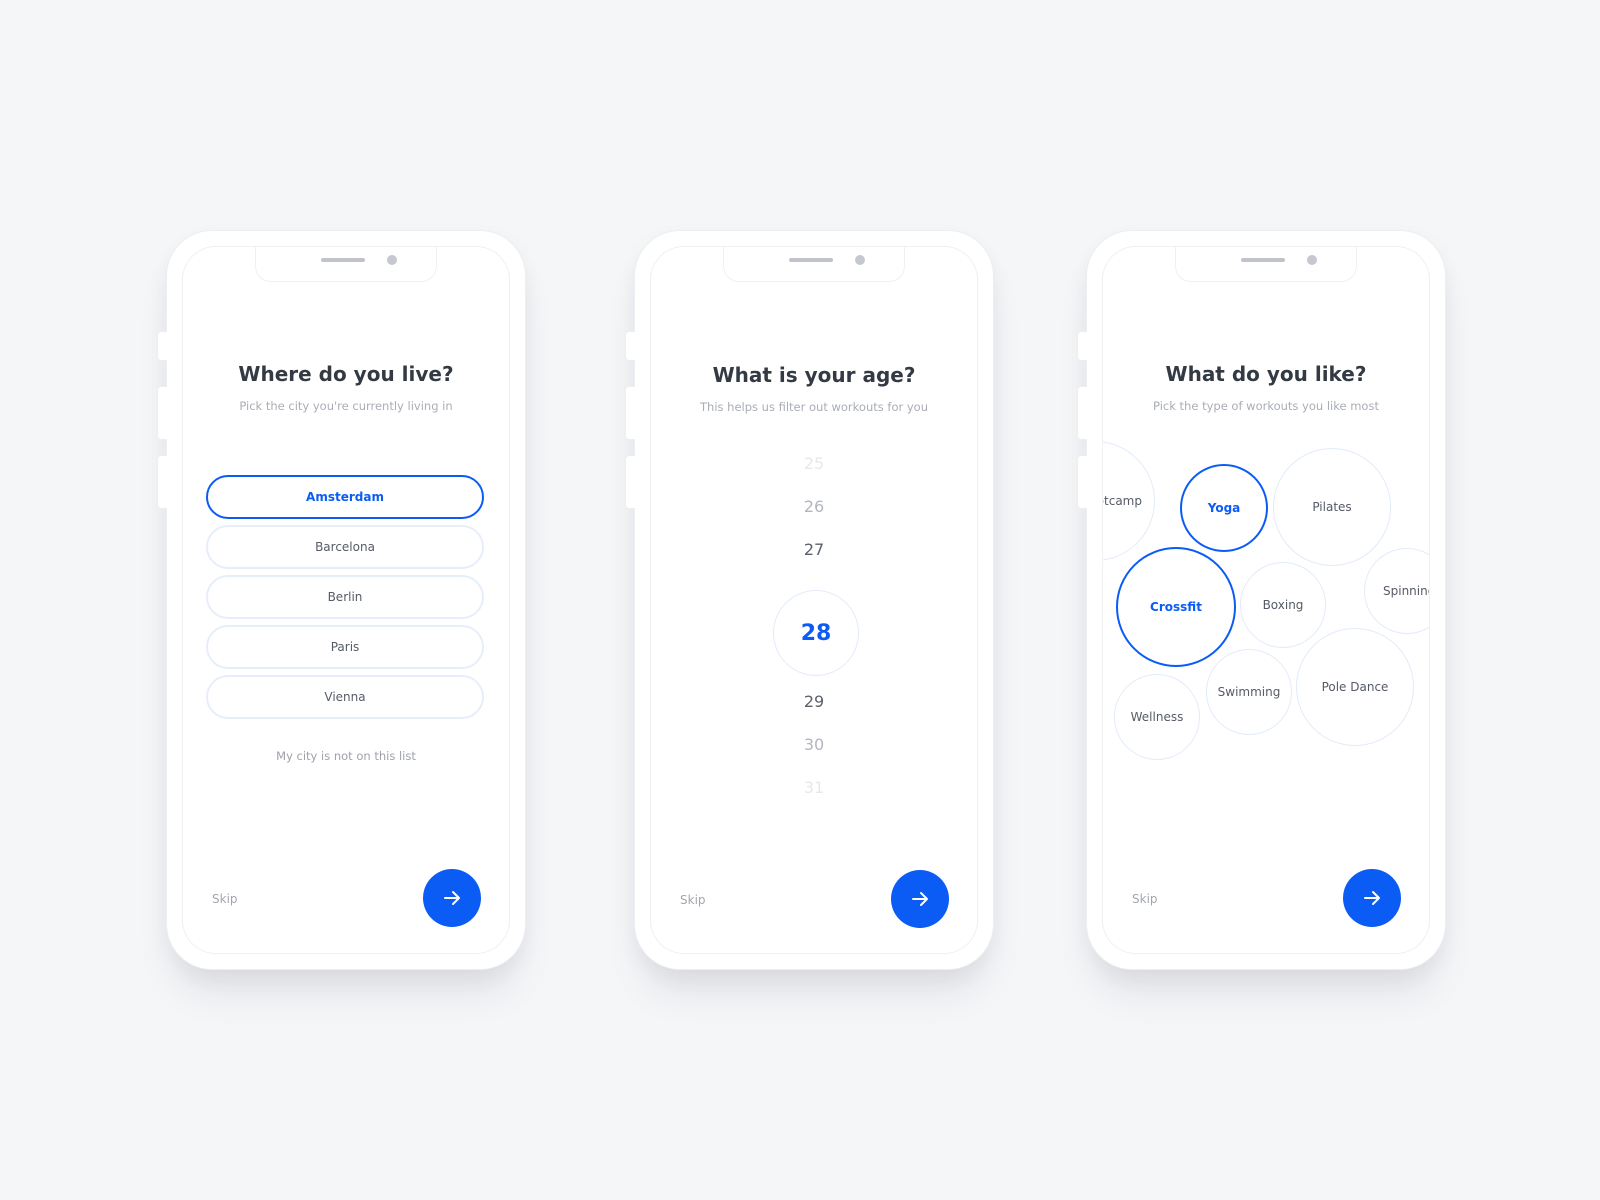 Image resolution: width=1600 pixels, height=1200 pixels. What do you see at coordinates (1396, 591) in the screenshot?
I see `workout-bubble-spinning: Spinning` at bounding box center [1396, 591].